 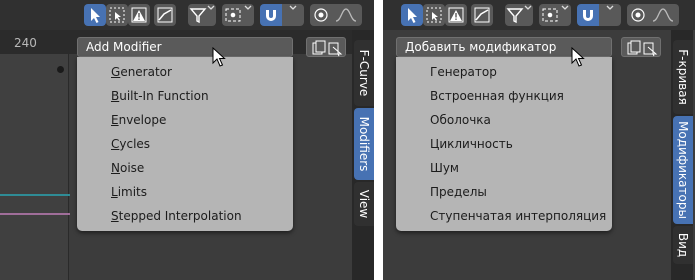 I want to click on normalize-graph-icon, so click(x=165, y=15).